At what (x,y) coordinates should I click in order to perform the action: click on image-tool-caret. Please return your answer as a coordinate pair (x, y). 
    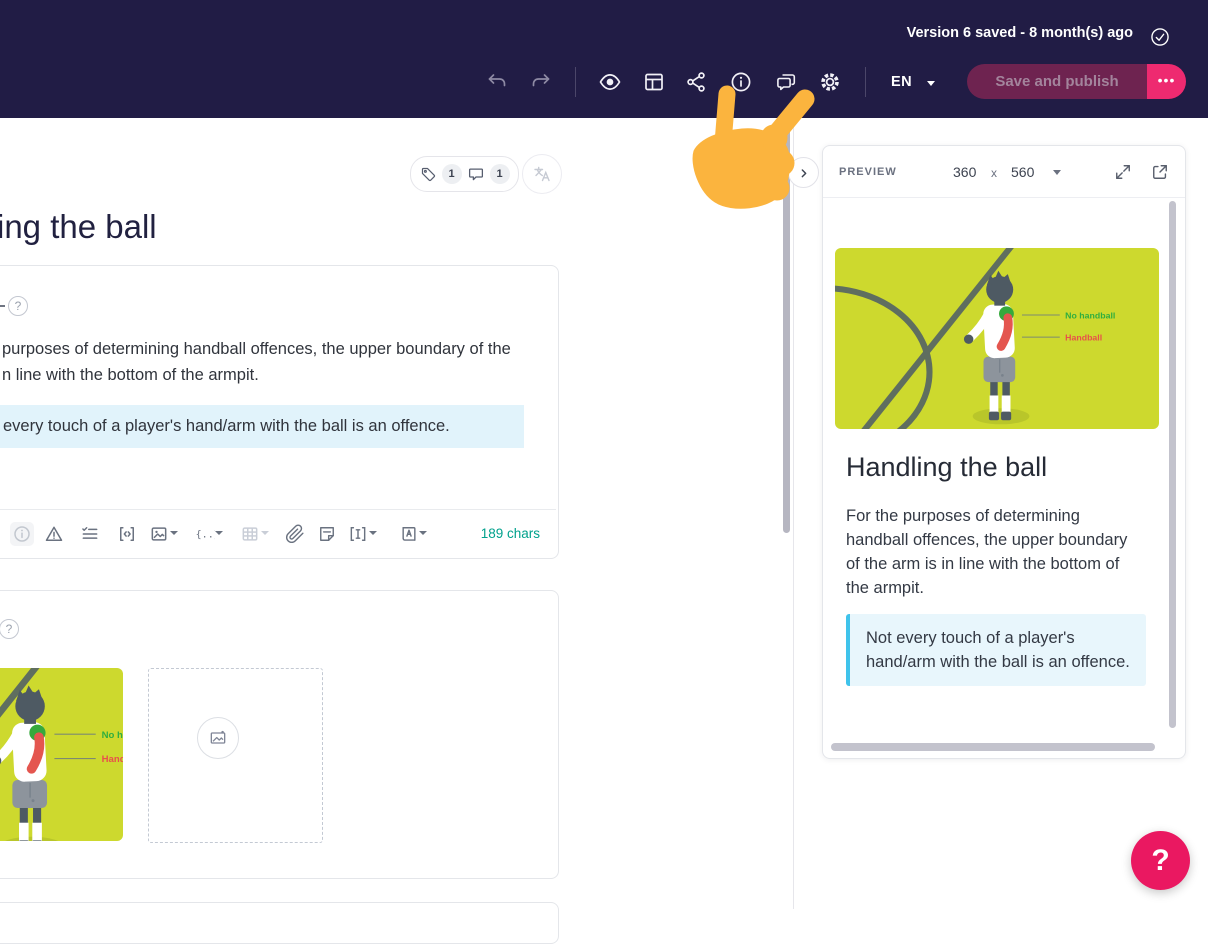
    Looking at the image, I should click on (174, 533).